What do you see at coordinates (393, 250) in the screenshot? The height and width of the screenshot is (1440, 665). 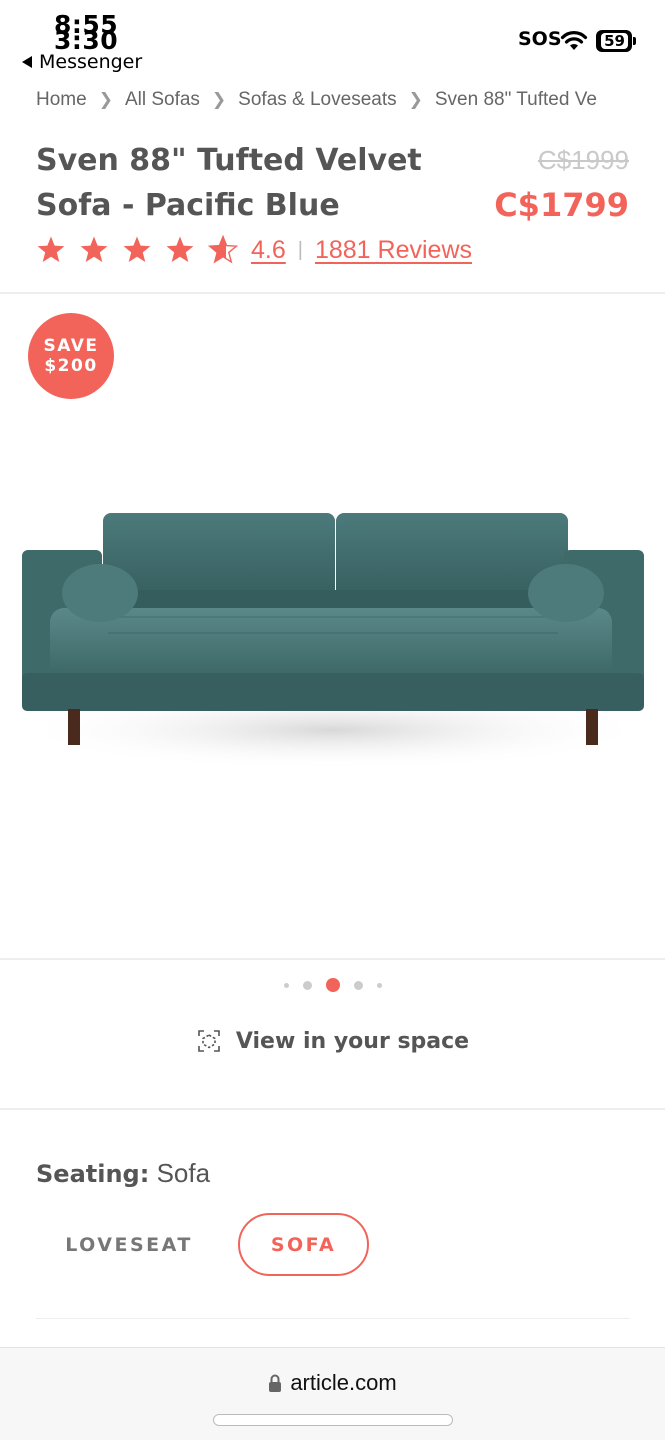 I see `reviews-link: 1881 Reviews` at bounding box center [393, 250].